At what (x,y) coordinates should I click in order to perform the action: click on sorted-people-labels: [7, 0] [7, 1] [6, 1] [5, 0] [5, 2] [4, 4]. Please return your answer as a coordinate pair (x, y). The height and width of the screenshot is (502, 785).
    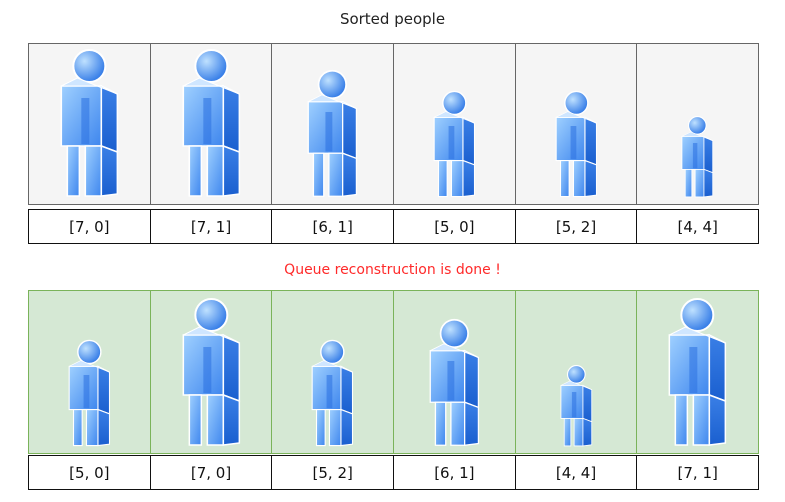
    Looking at the image, I should click on (393, 226).